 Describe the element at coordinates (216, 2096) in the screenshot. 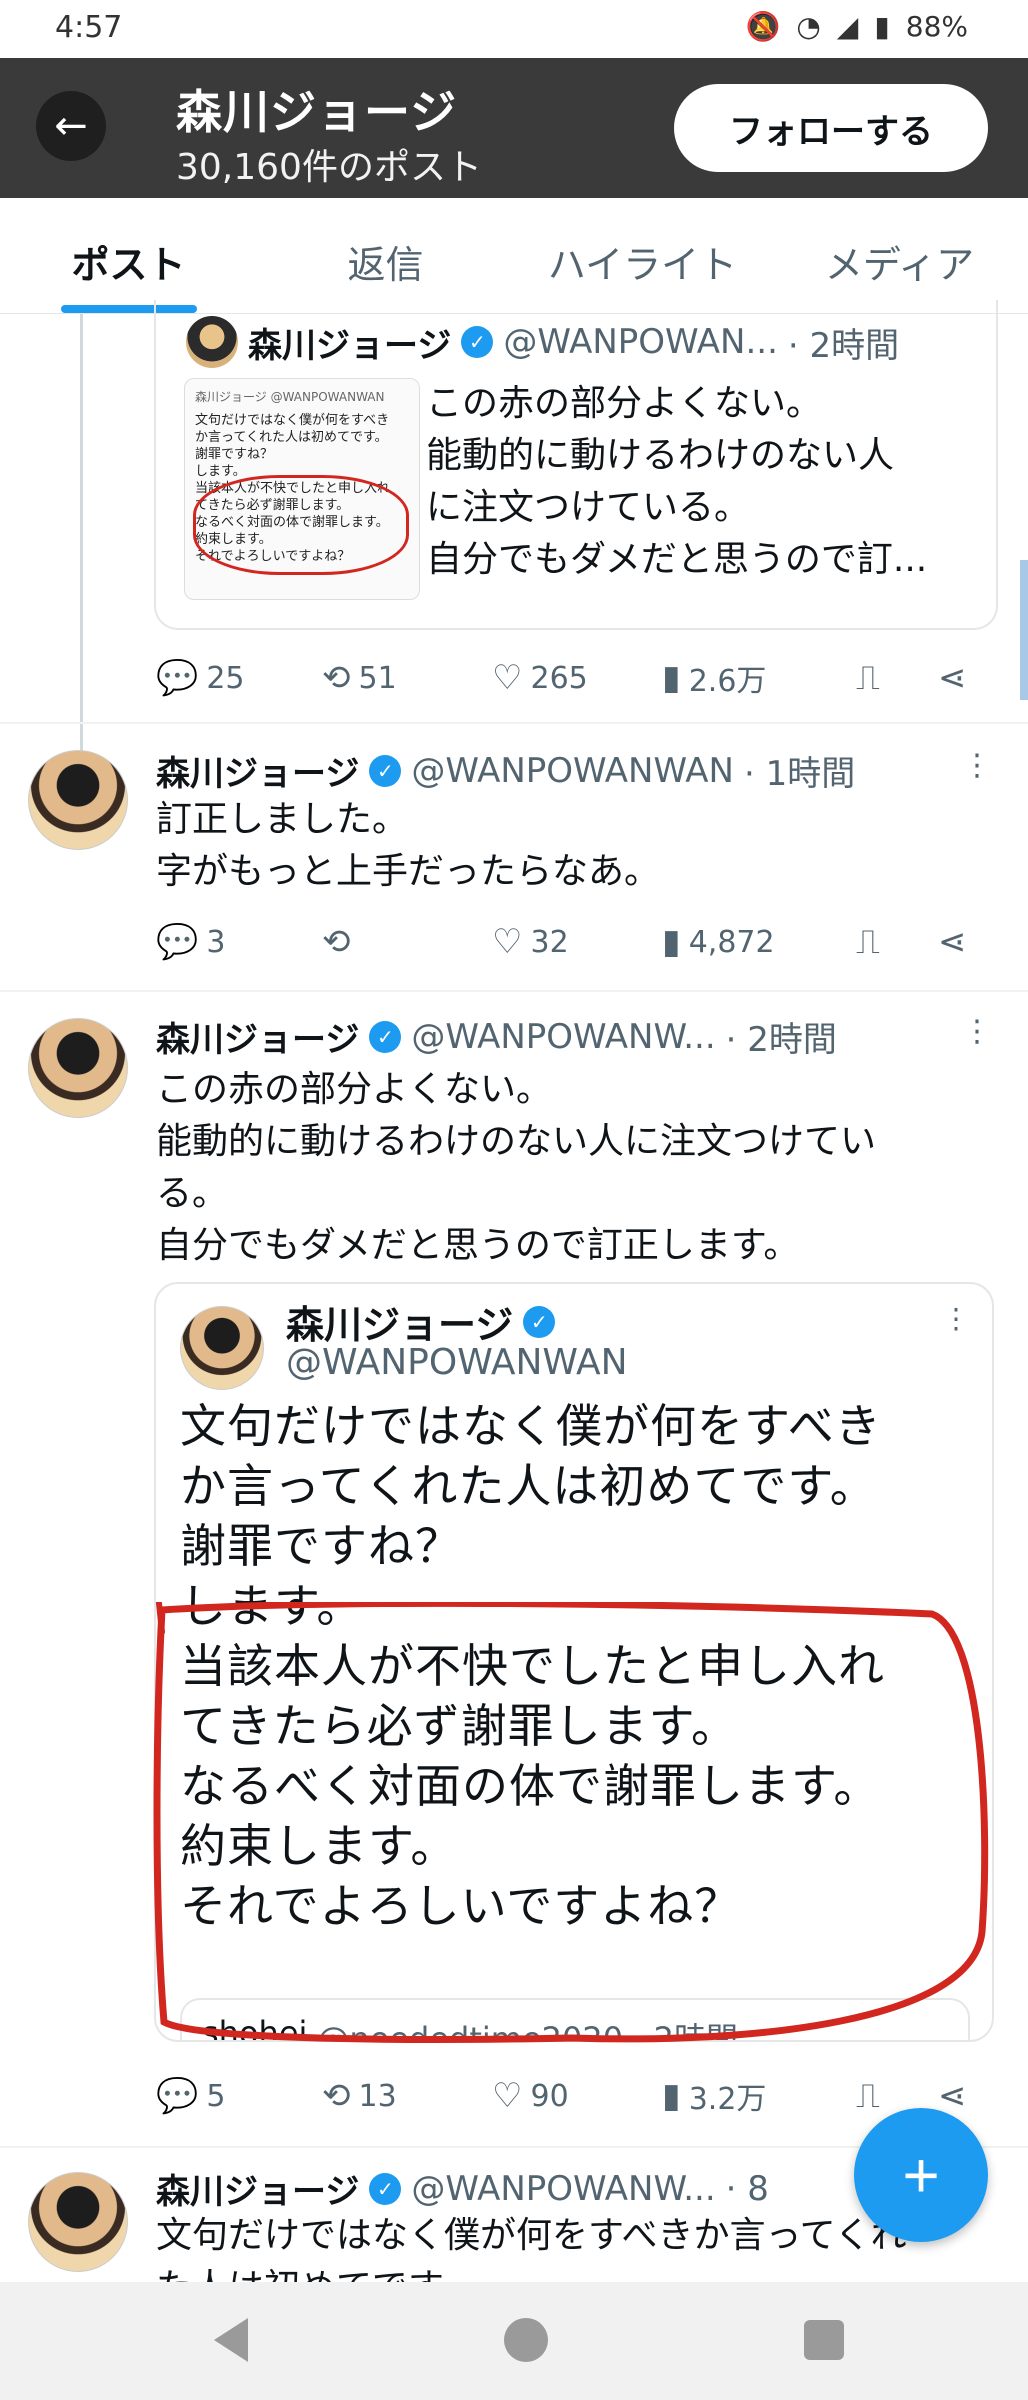

I see `reply-count: 5` at that location.